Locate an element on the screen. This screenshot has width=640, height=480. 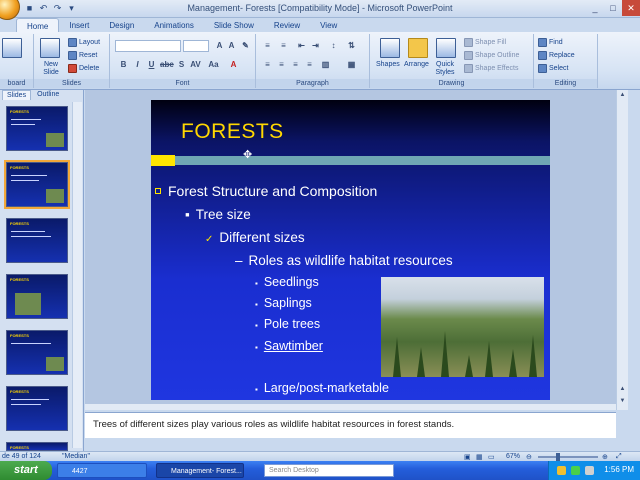
align-center-icon: ≡ is located at coordinates (281, 64).